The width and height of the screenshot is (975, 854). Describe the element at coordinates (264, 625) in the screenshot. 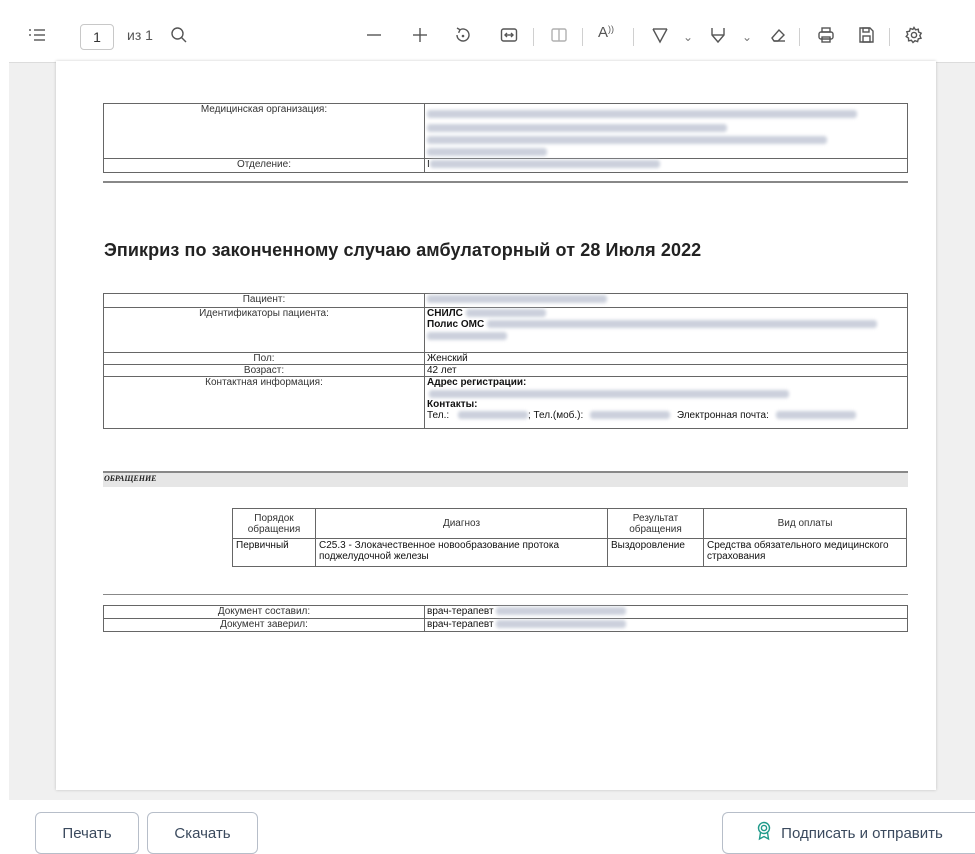

I see `certified-label: Документ заверил:` at that location.